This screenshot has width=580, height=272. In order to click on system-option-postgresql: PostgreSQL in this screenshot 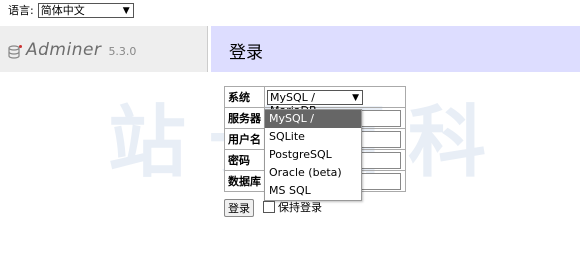, I will do `click(313, 155)`.